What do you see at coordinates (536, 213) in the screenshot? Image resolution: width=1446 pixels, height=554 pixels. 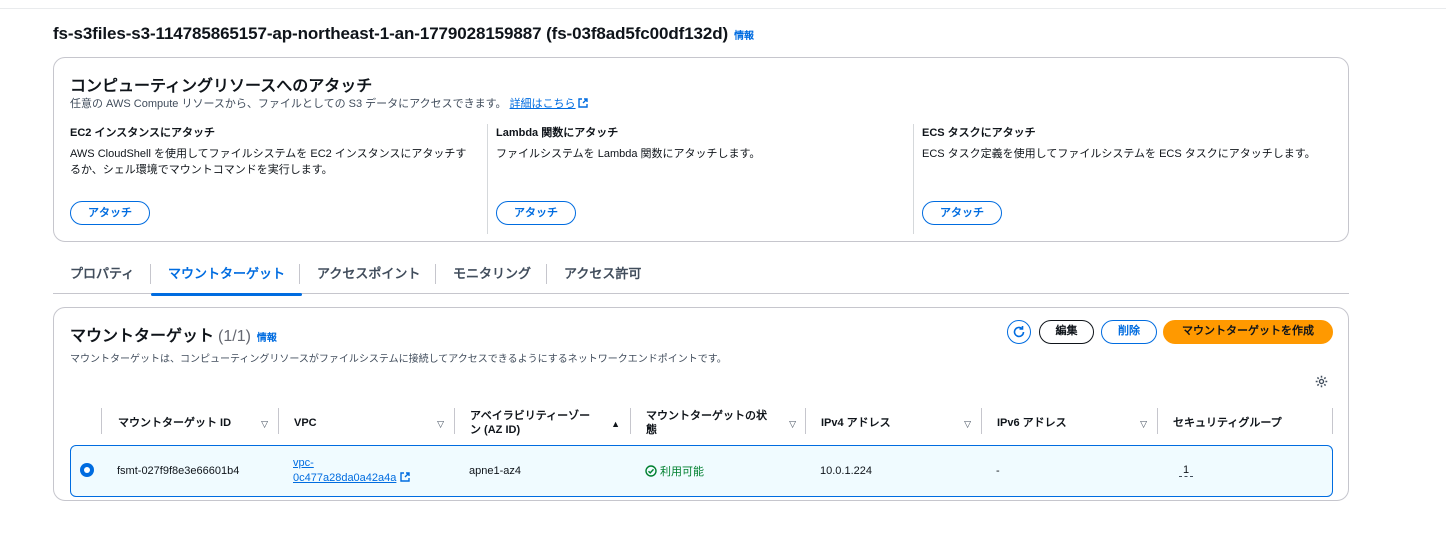 I see `attach-lambda-button: アタッチ` at bounding box center [536, 213].